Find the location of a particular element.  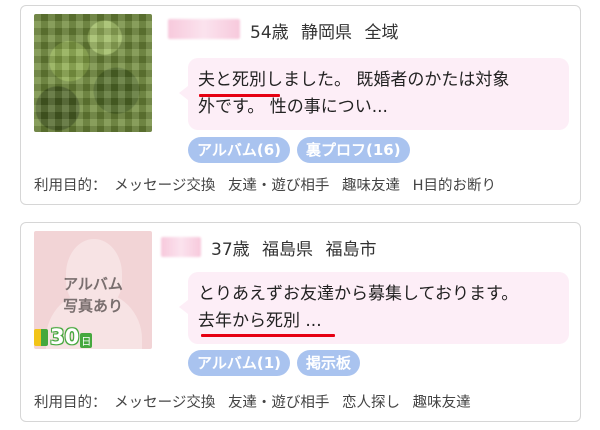

secret-profile-tag: 裏プロフ(16) is located at coordinates (353, 150).